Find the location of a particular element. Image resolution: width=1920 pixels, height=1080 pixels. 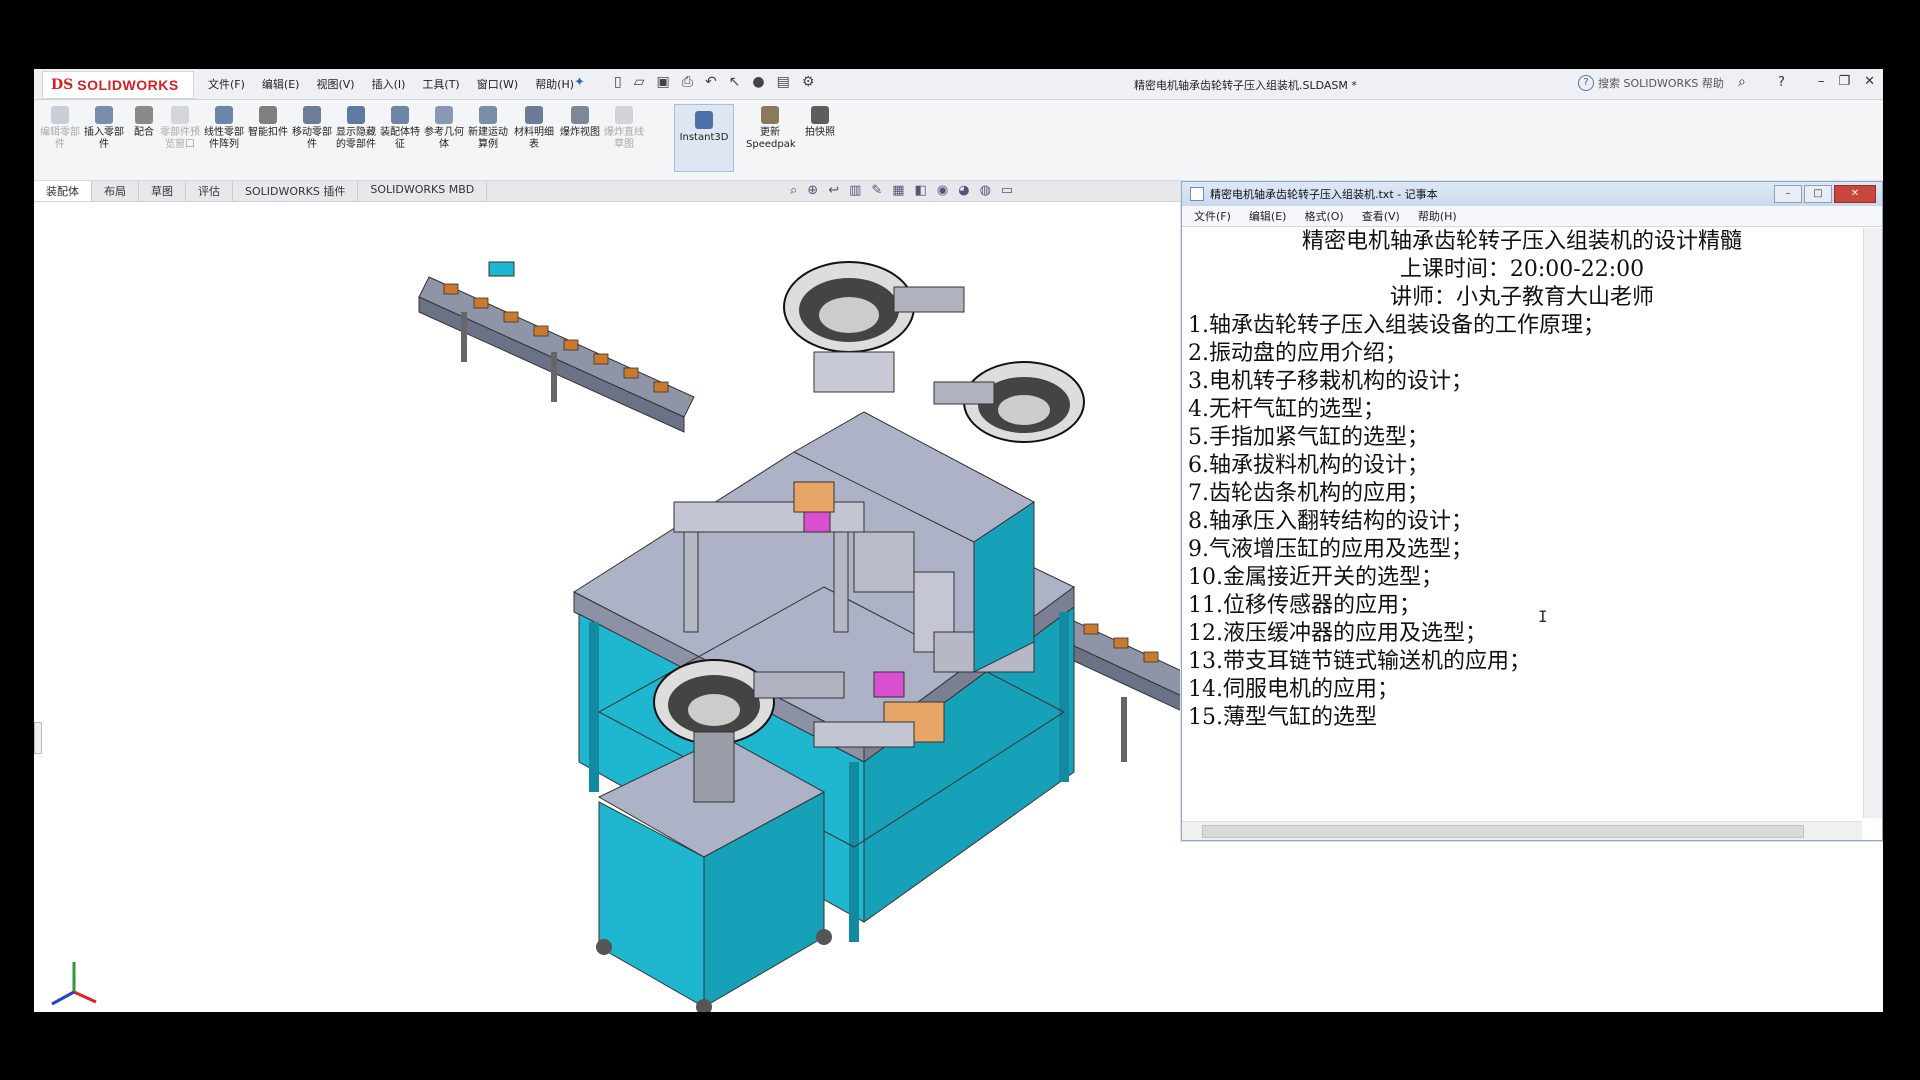

camera-icon is located at coordinates (820, 115).